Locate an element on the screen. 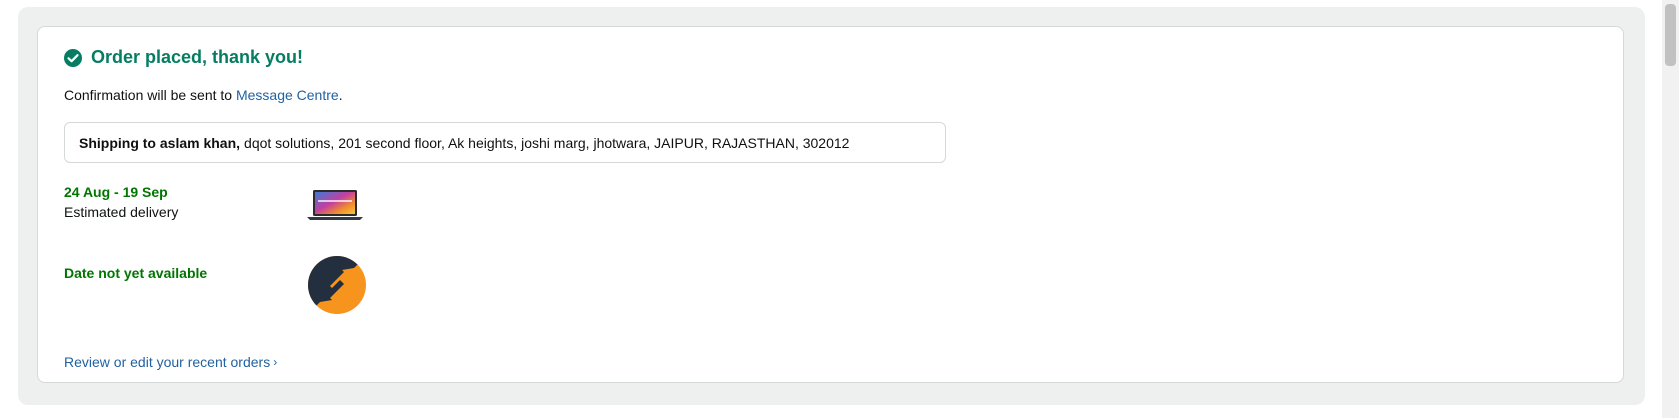 The width and height of the screenshot is (1679, 418). delivery-date: 24 Aug - 19 Sep is located at coordinates (116, 192).